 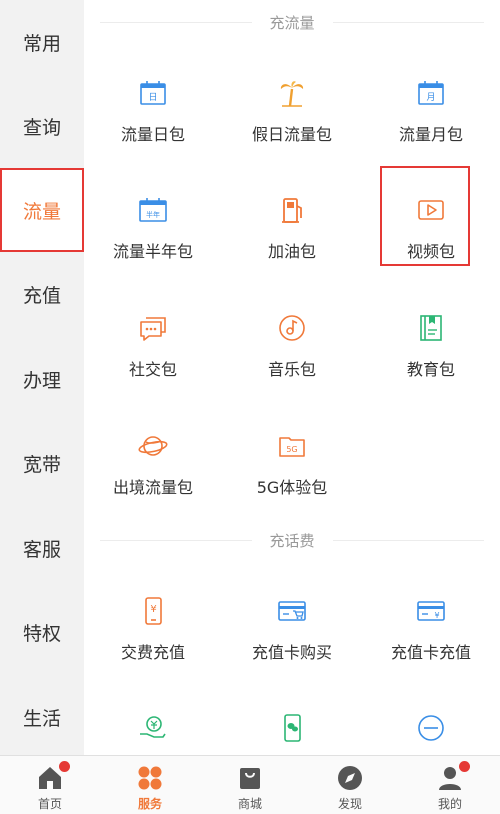 I want to click on calendar-day-icon: 日, so click(x=153, y=93).